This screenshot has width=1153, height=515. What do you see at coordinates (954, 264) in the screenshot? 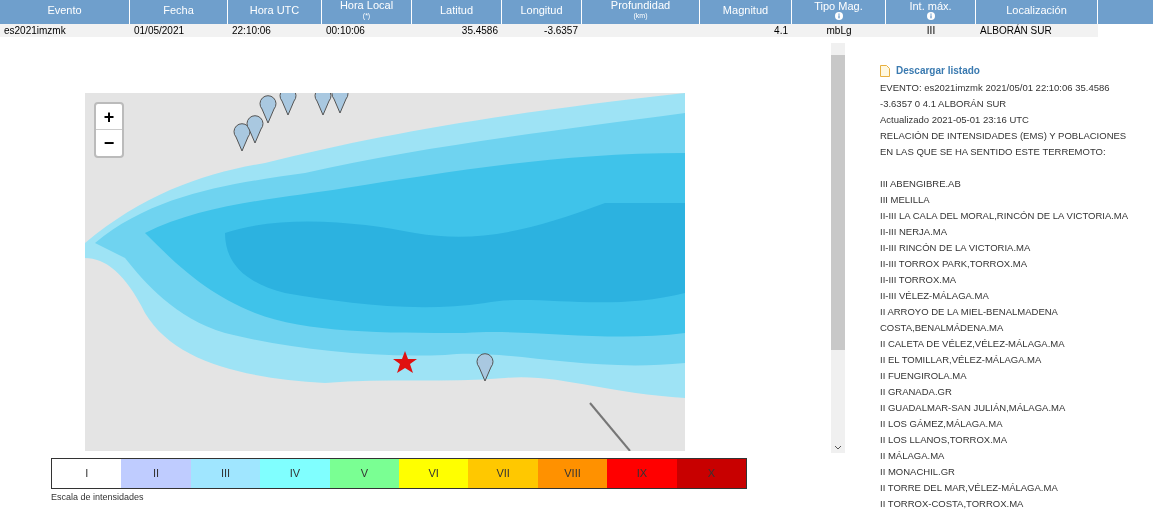
I see `place-intensity-text: II-III TORROX PARK,TORROX.MA` at bounding box center [954, 264].